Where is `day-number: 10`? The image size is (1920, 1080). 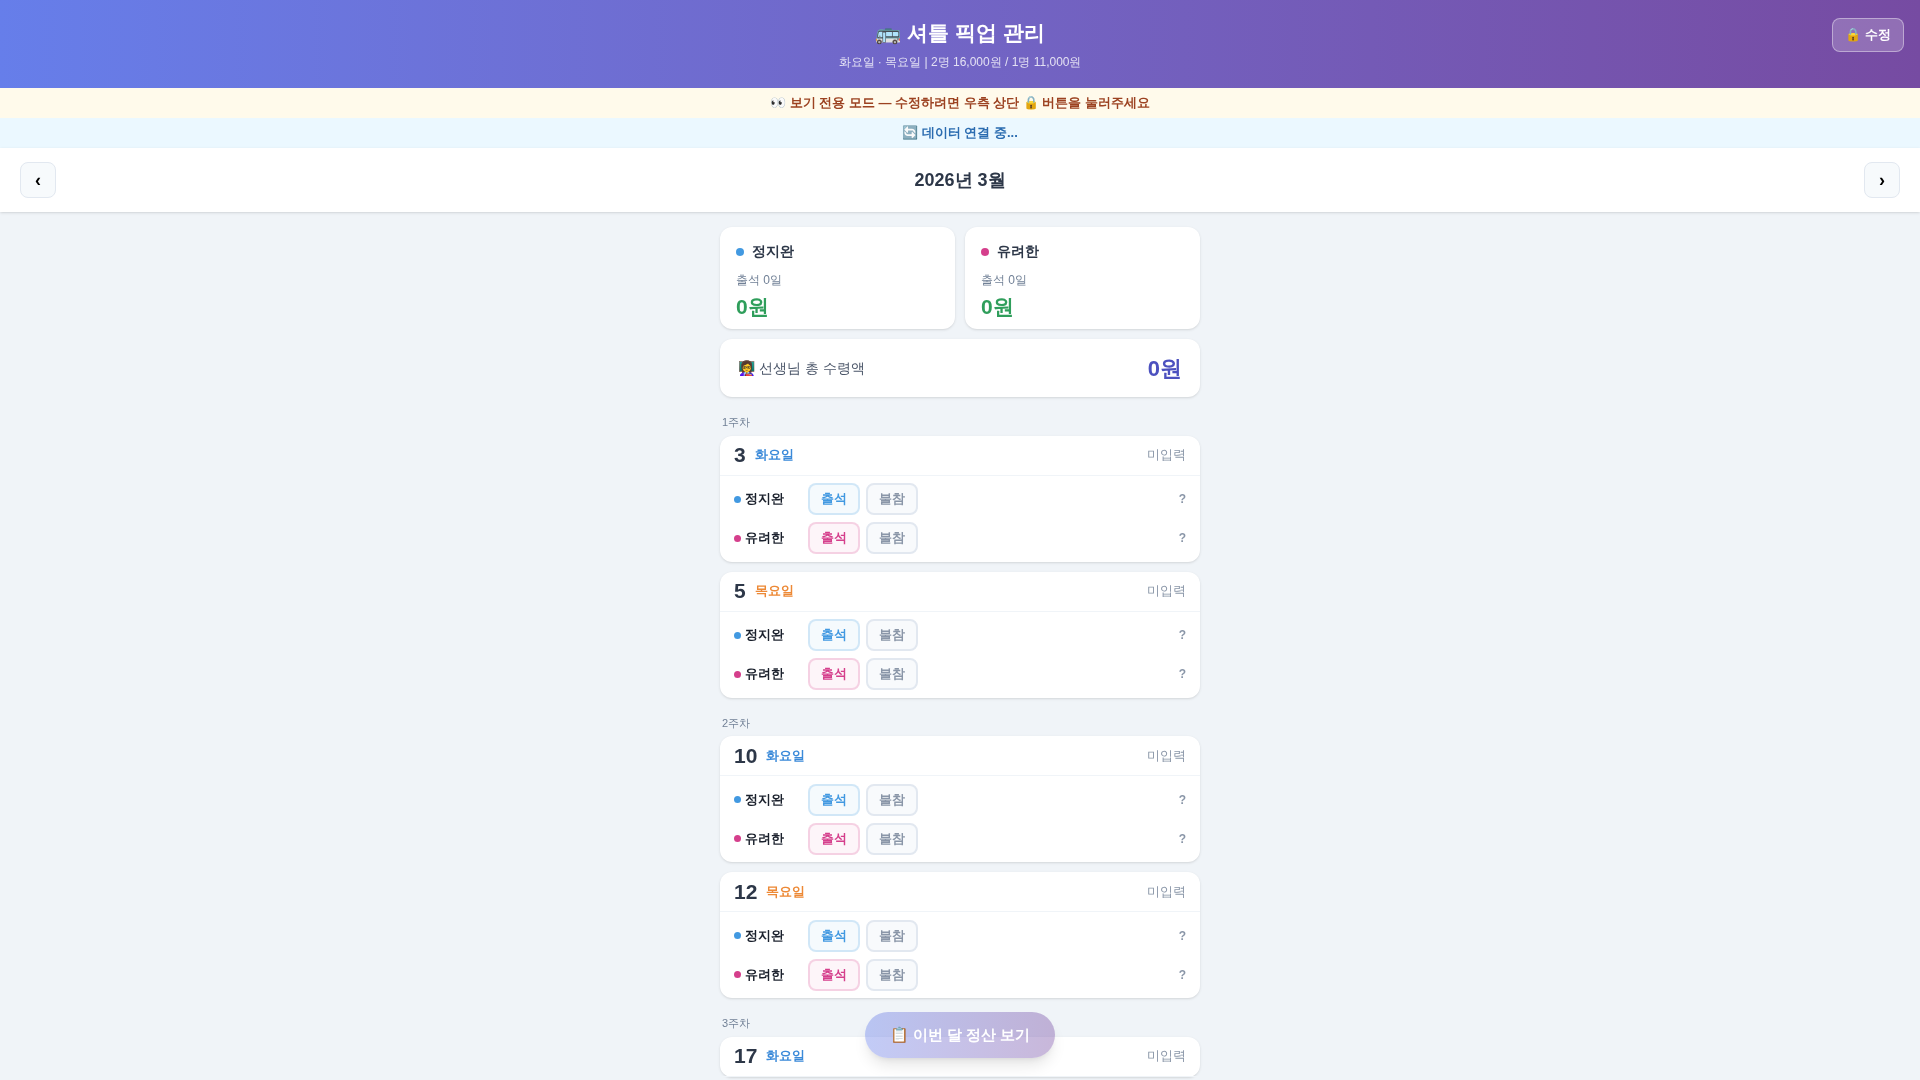 day-number: 10 is located at coordinates (746, 755).